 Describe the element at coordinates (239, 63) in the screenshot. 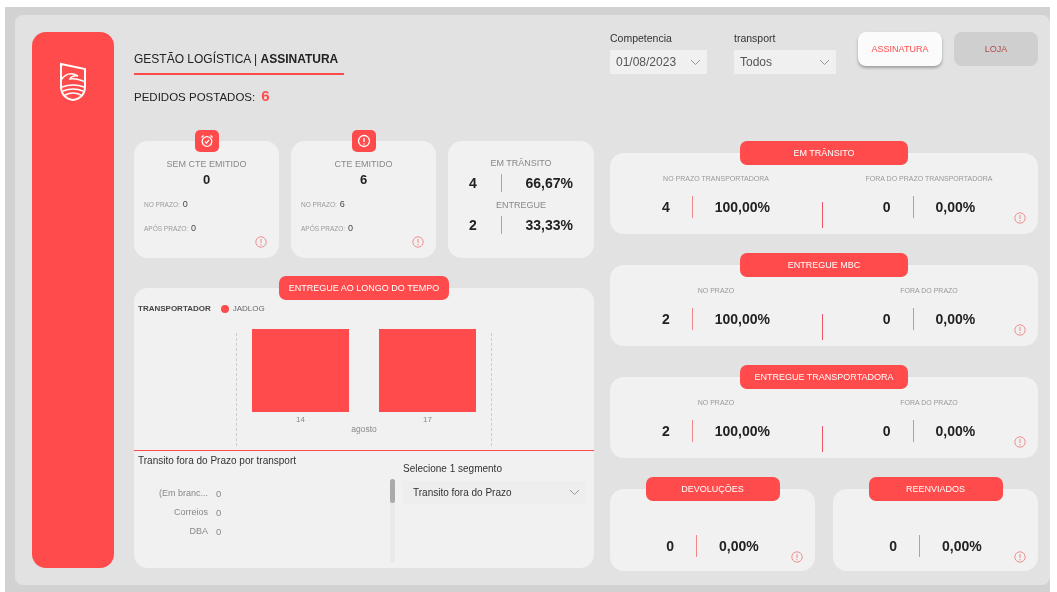

I see `page-title: GESTÃO LOGÍSTICA | ASSINATURA` at that location.